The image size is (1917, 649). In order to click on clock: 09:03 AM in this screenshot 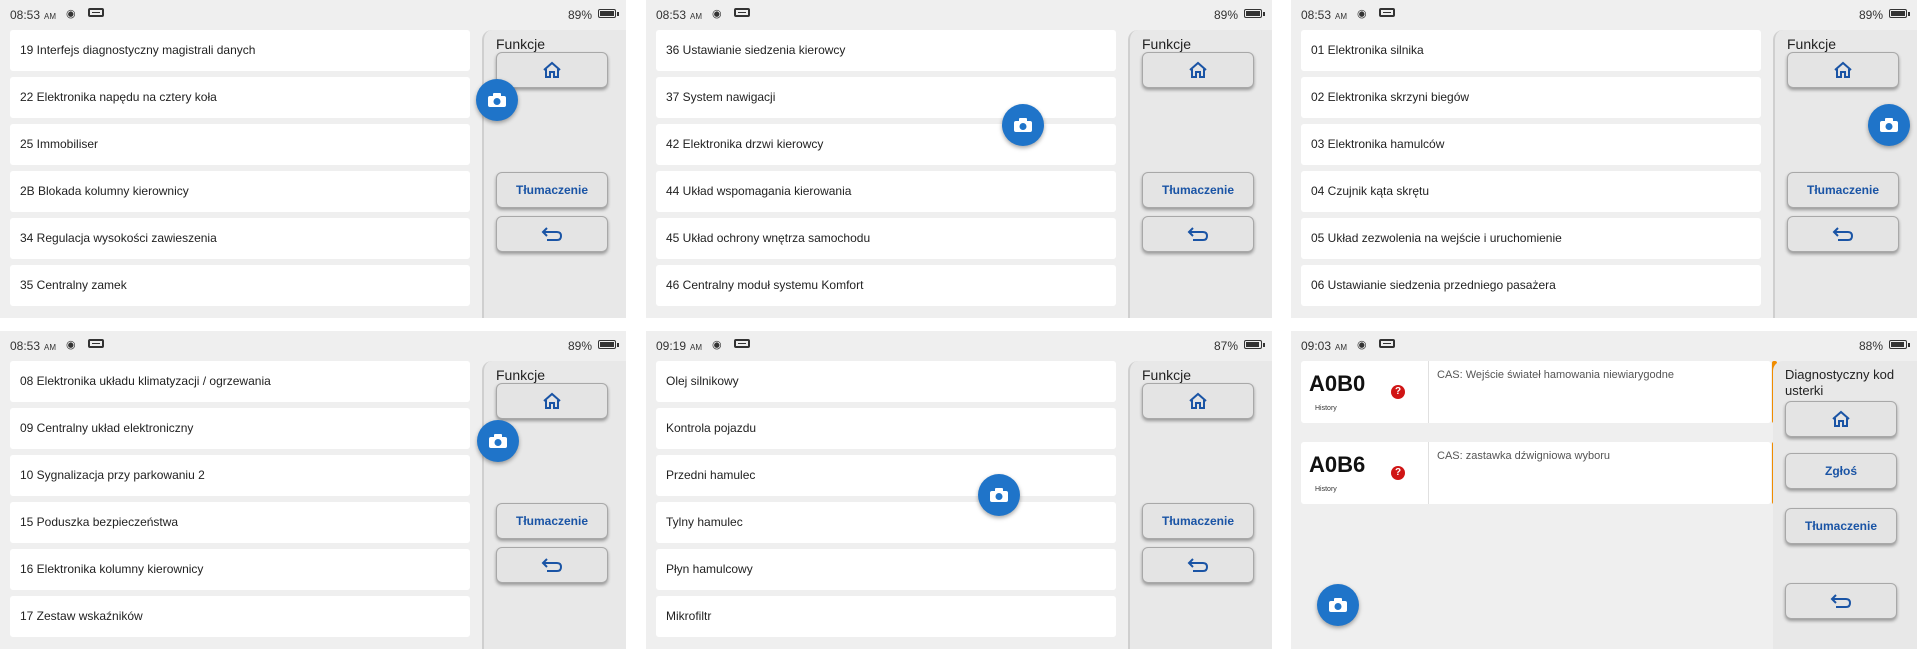, I will do `click(1324, 346)`.